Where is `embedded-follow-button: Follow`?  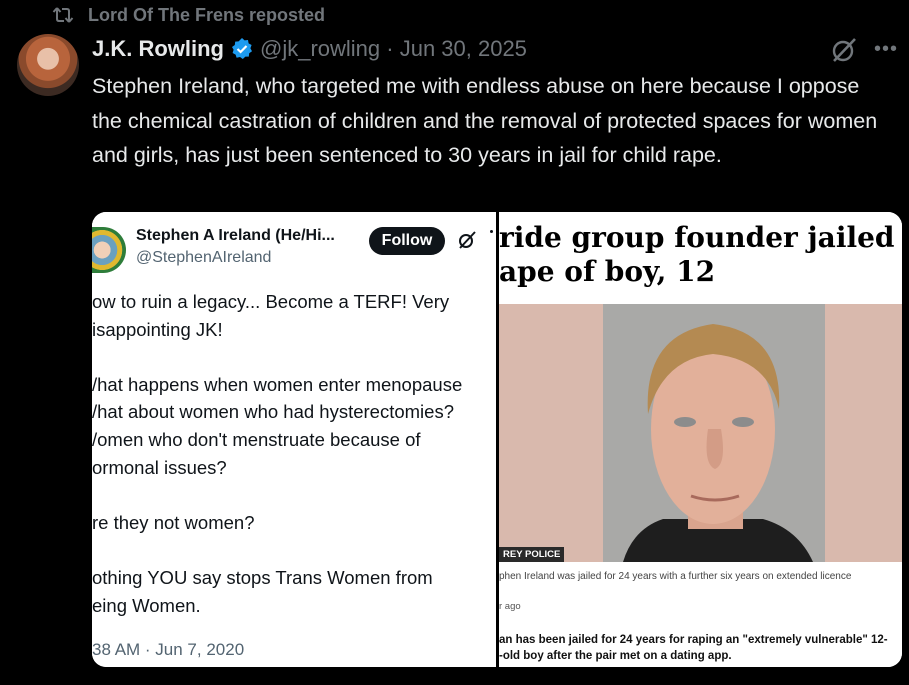
embedded-follow-button: Follow is located at coordinates (407, 241).